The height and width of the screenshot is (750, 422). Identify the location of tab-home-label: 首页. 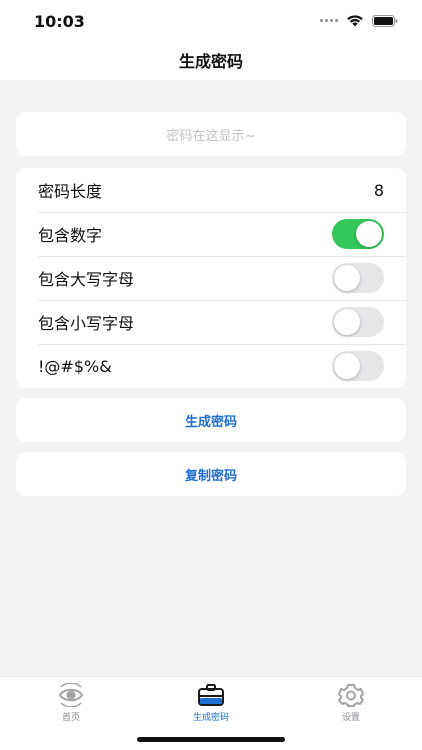
(70, 718).